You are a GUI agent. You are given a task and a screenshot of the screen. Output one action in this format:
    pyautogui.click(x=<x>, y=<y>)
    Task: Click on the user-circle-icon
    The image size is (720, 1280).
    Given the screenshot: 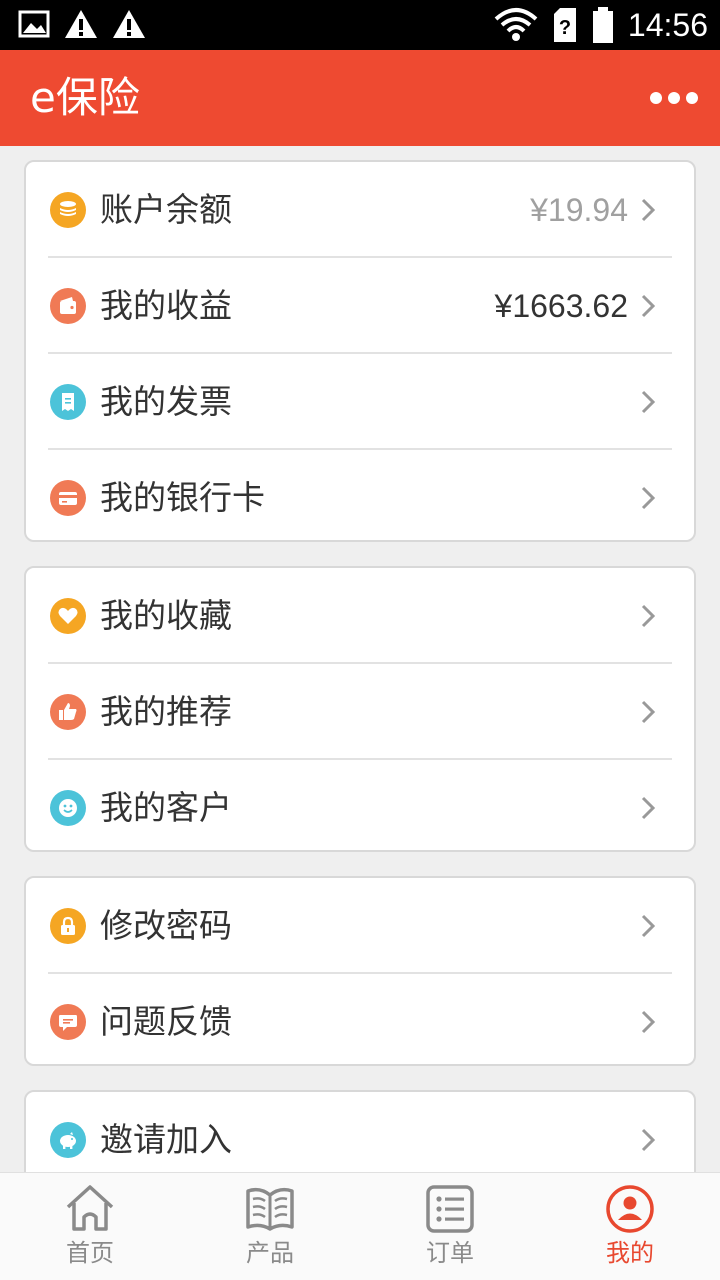 What is the action you would take?
    pyautogui.click(x=630, y=1209)
    